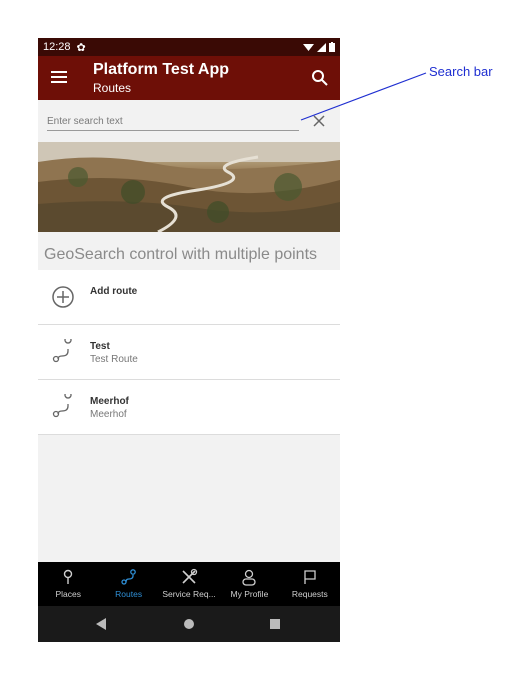 This screenshot has width=529, height=680. What do you see at coordinates (101, 624) in the screenshot?
I see `back-icon` at bounding box center [101, 624].